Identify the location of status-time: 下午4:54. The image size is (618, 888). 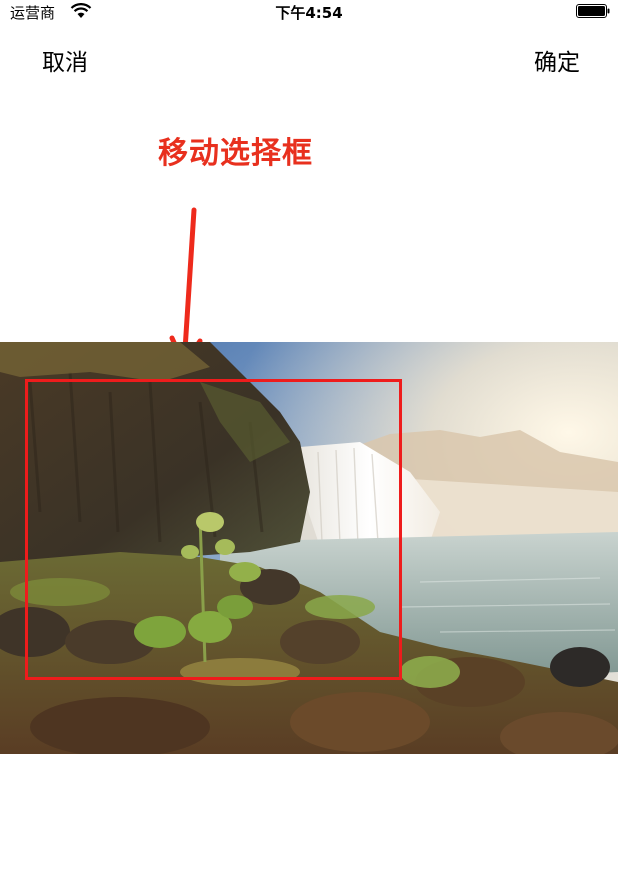
(309, 13).